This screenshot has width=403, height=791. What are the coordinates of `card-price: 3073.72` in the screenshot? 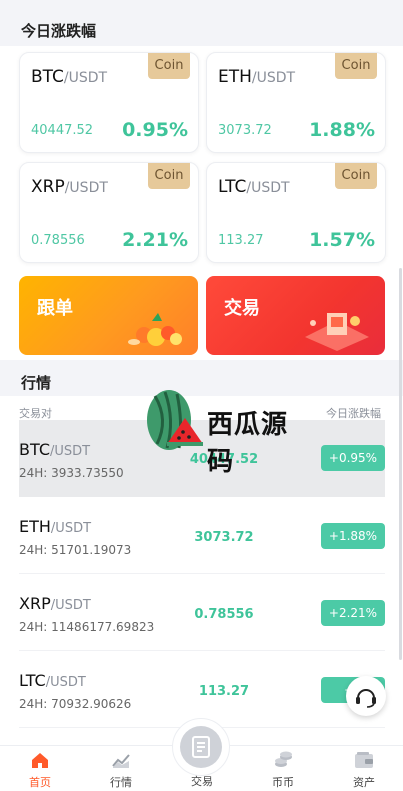 It's located at (245, 130).